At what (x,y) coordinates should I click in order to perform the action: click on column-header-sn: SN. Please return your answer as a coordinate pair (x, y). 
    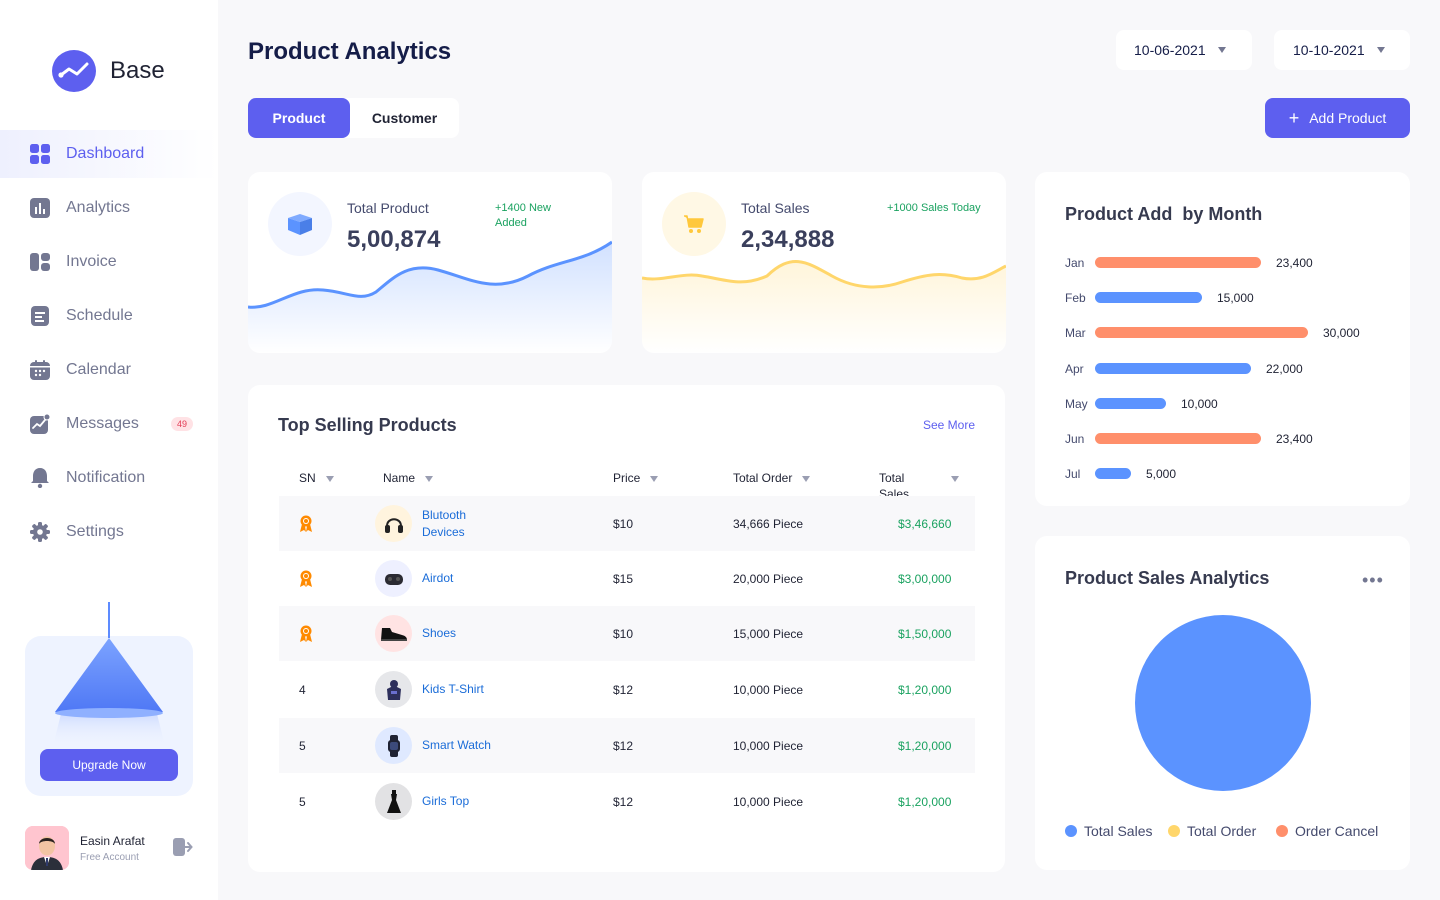
    Looking at the image, I should click on (316, 478).